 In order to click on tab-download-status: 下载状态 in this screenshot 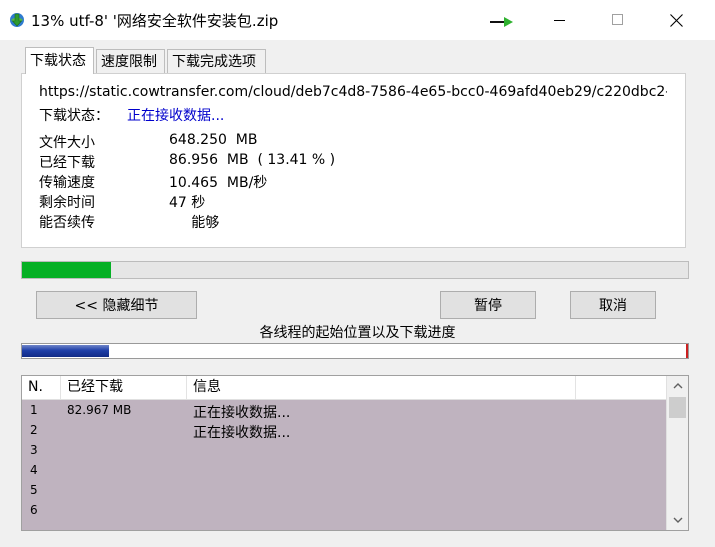, I will do `click(59, 60)`.